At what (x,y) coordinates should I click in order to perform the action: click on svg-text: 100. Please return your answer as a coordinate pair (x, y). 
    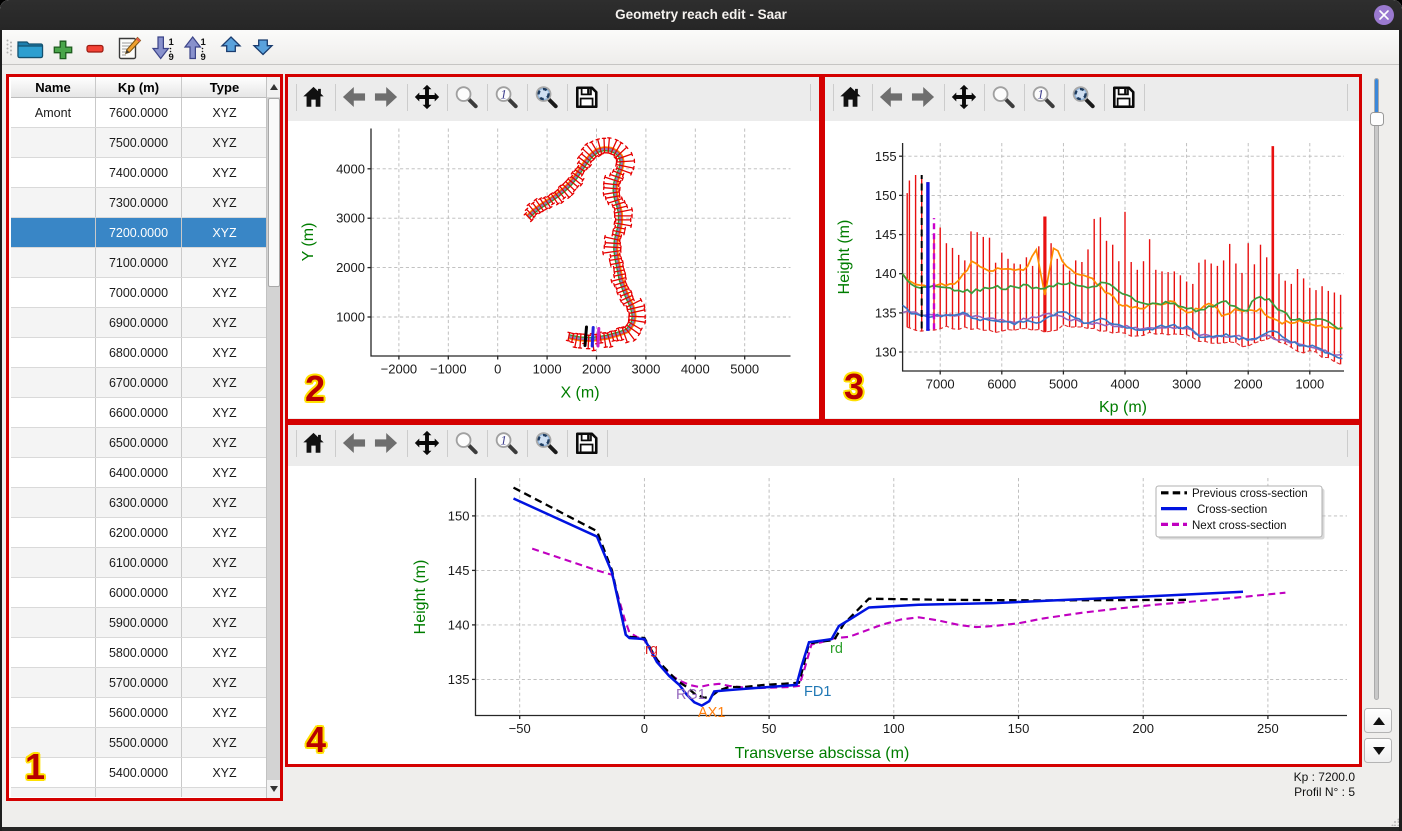
    Looking at the image, I should click on (894, 728).